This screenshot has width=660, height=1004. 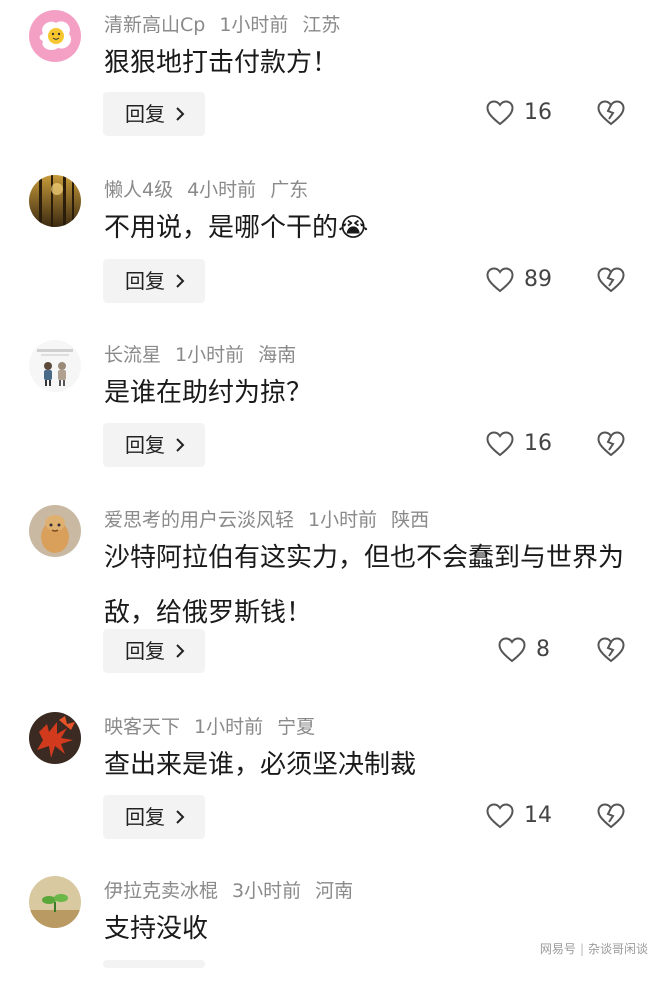 What do you see at coordinates (330, 651) in the screenshot?
I see `comment-actions: 回复 8` at bounding box center [330, 651].